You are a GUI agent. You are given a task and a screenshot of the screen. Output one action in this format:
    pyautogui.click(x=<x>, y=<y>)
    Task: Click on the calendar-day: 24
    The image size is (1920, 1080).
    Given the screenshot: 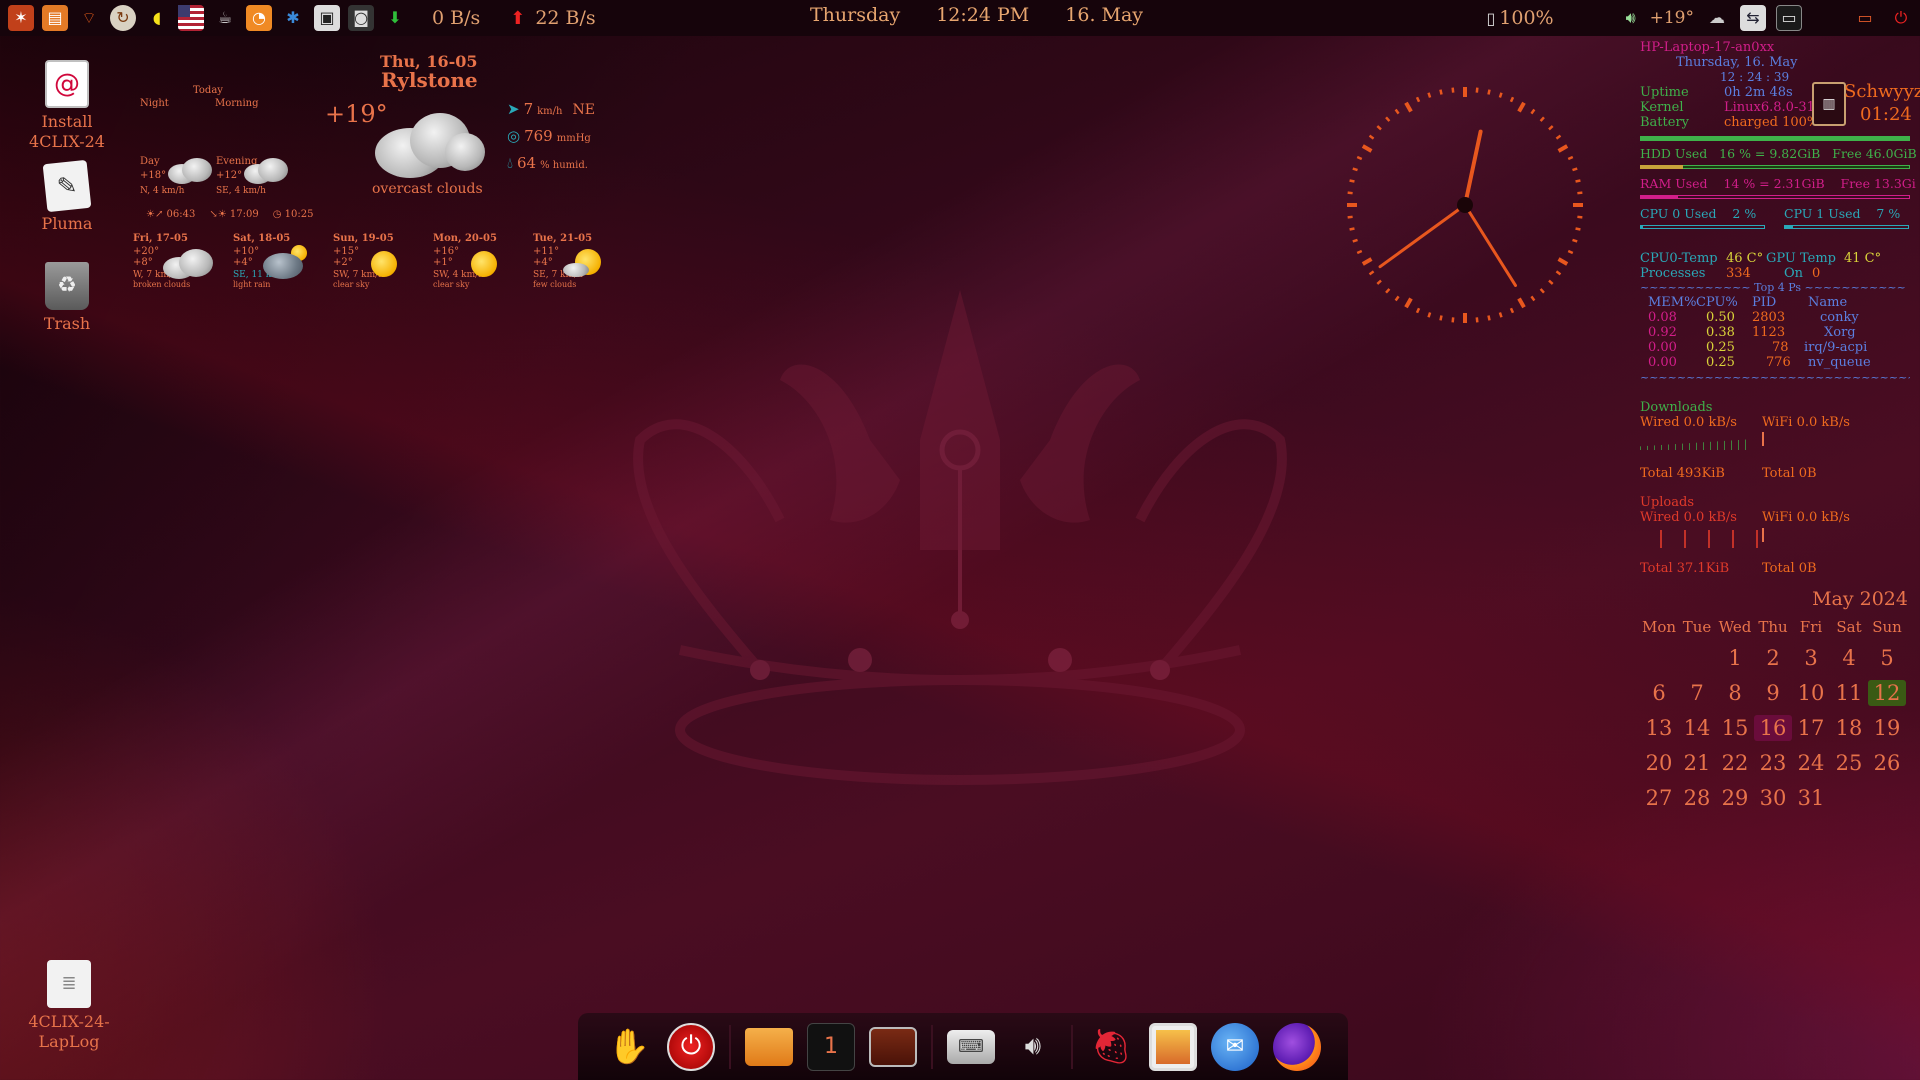 What is the action you would take?
    pyautogui.click(x=1811, y=763)
    